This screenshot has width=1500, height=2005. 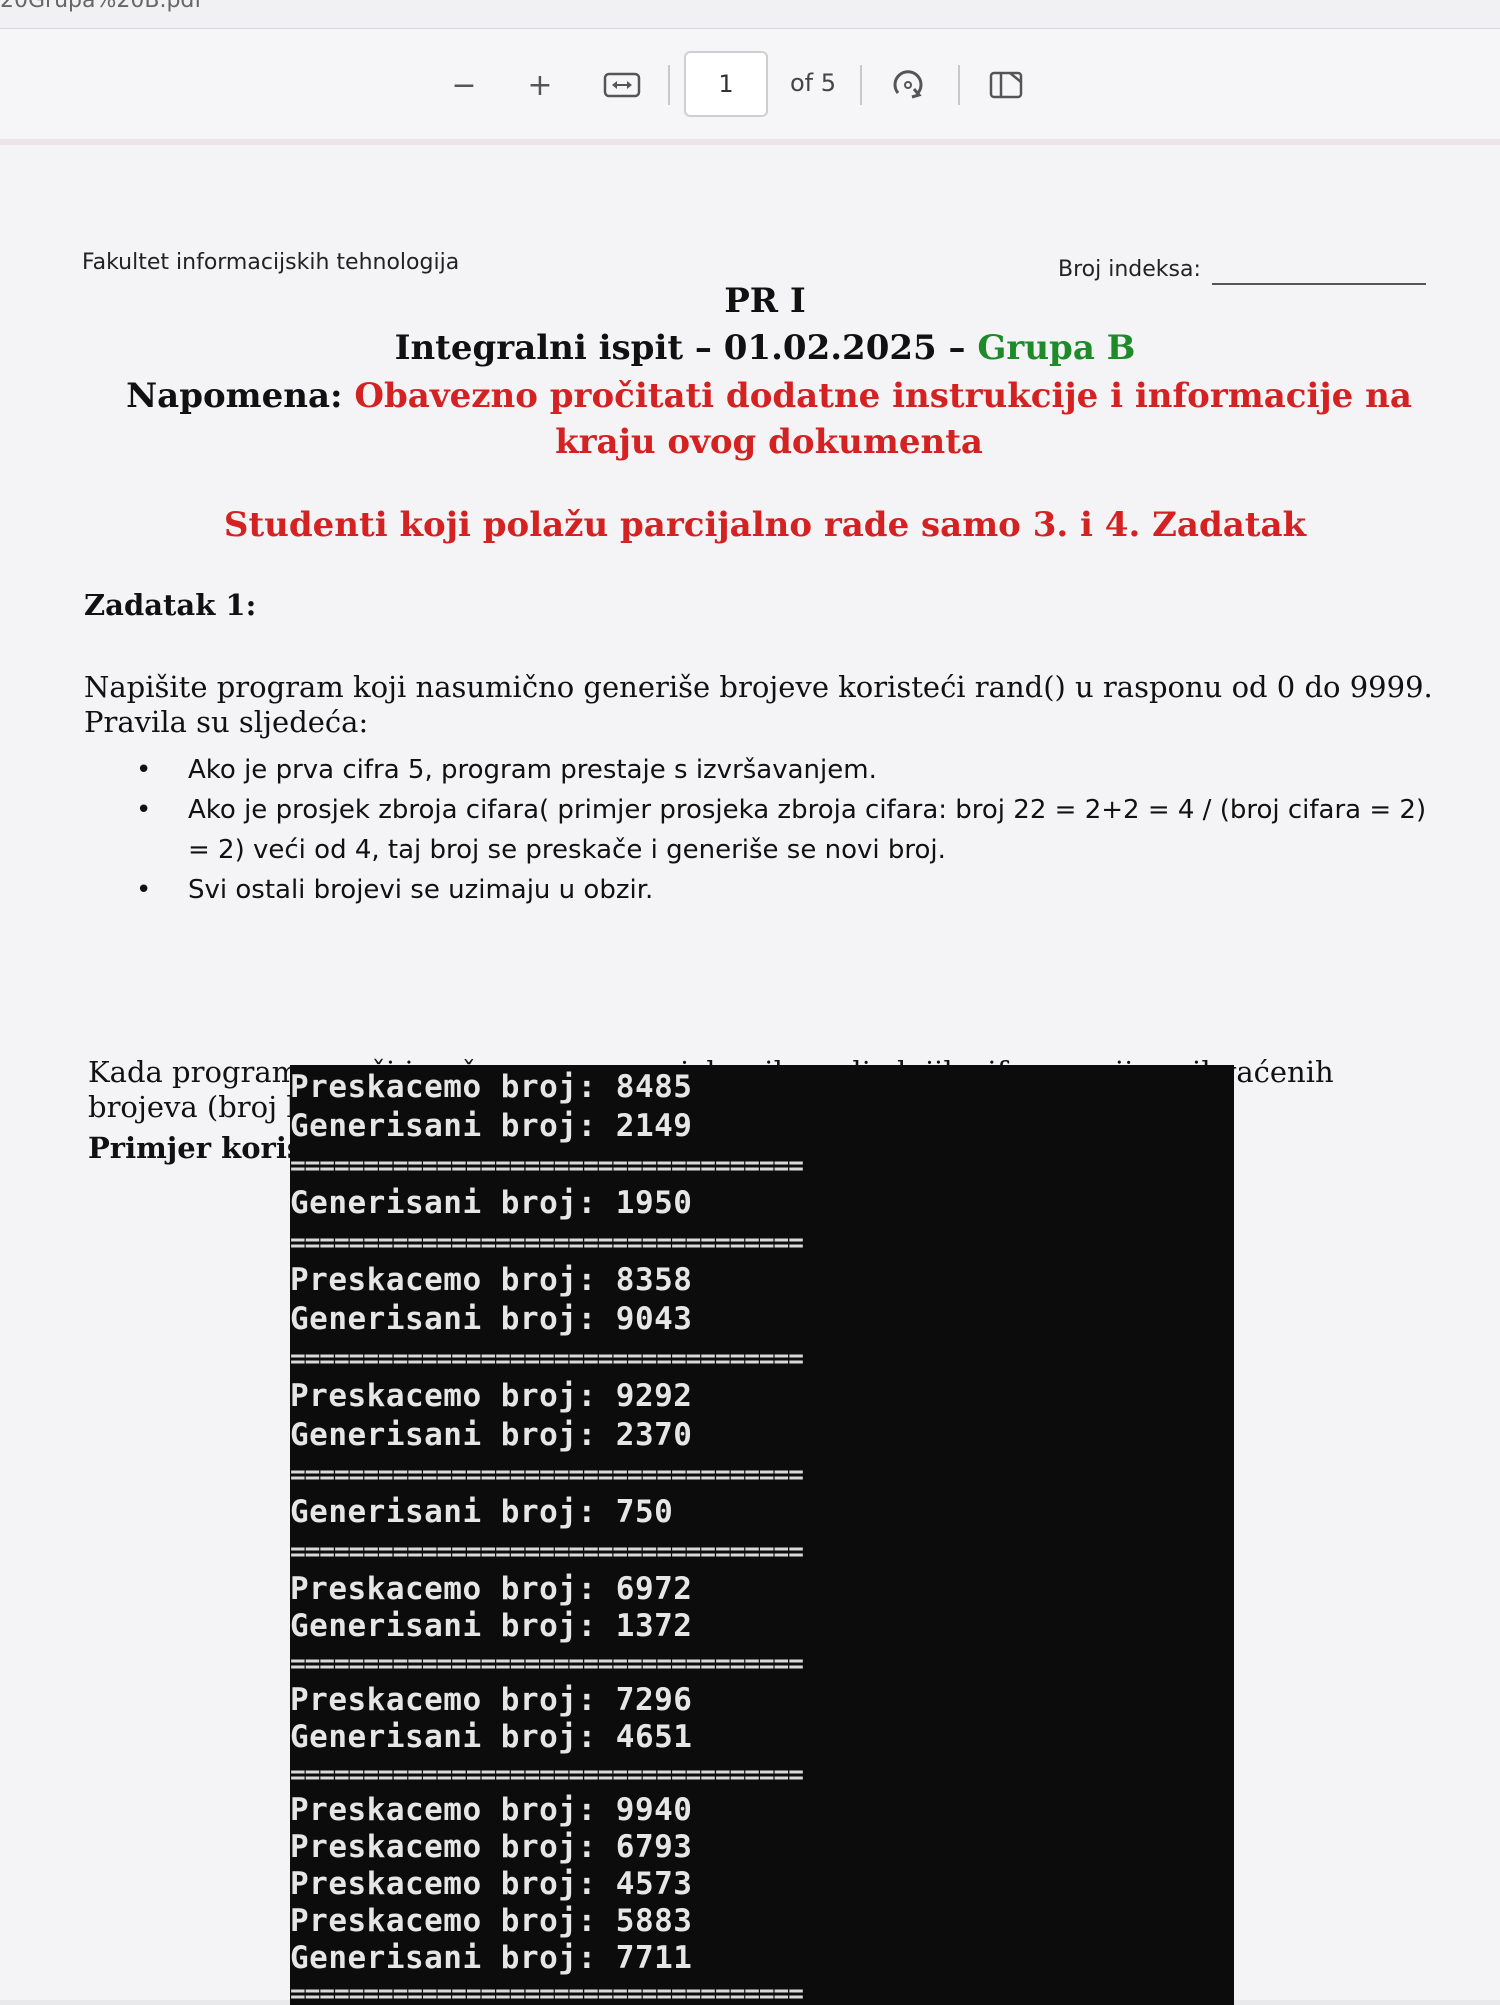 What do you see at coordinates (491, 1921) in the screenshot?
I see `console-line: Preskacemo broj: 5883` at bounding box center [491, 1921].